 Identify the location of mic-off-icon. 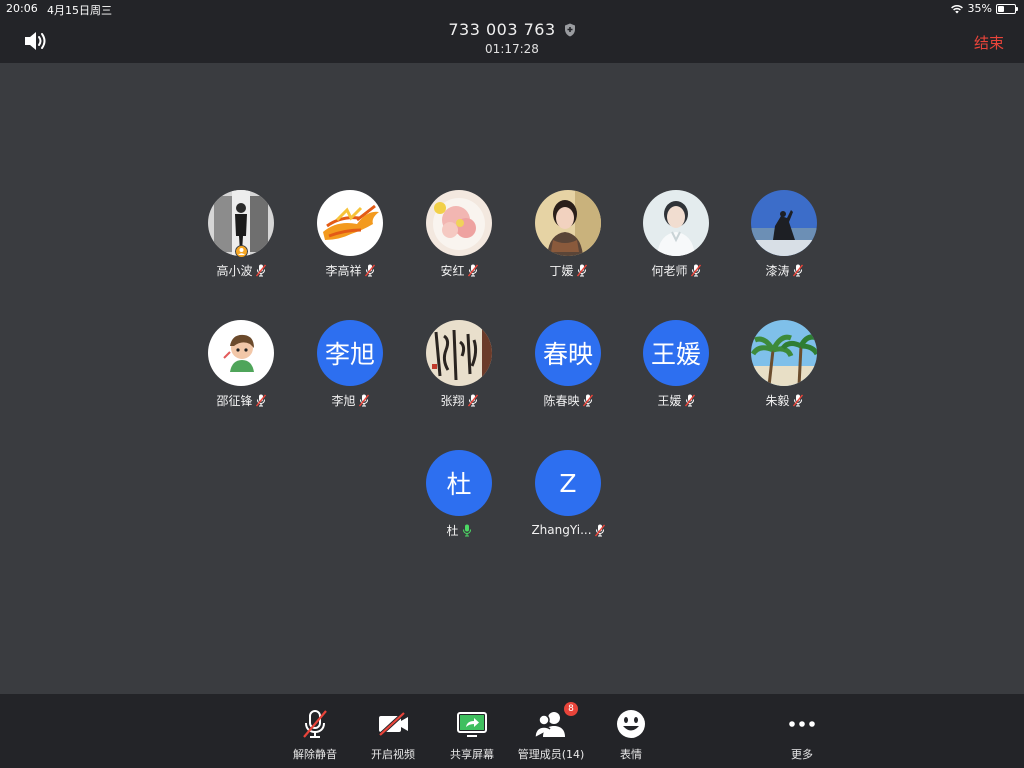
(315, 724).